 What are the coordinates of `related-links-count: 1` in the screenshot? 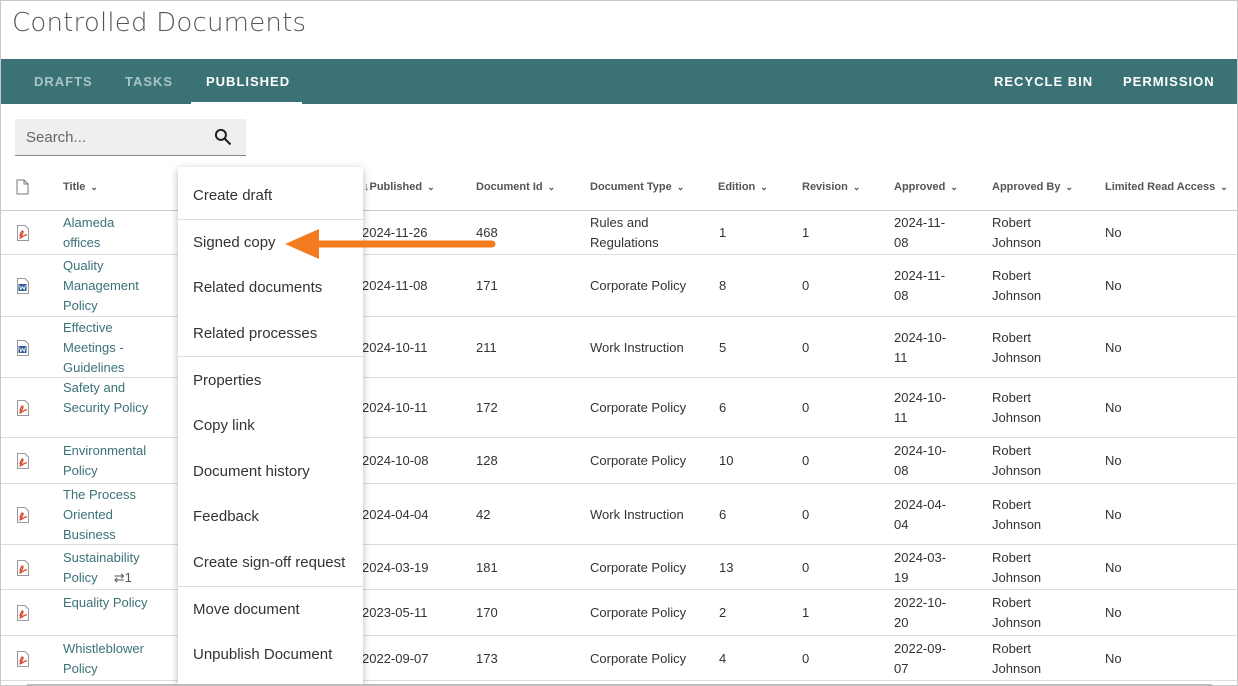 It's located at (128, 577).